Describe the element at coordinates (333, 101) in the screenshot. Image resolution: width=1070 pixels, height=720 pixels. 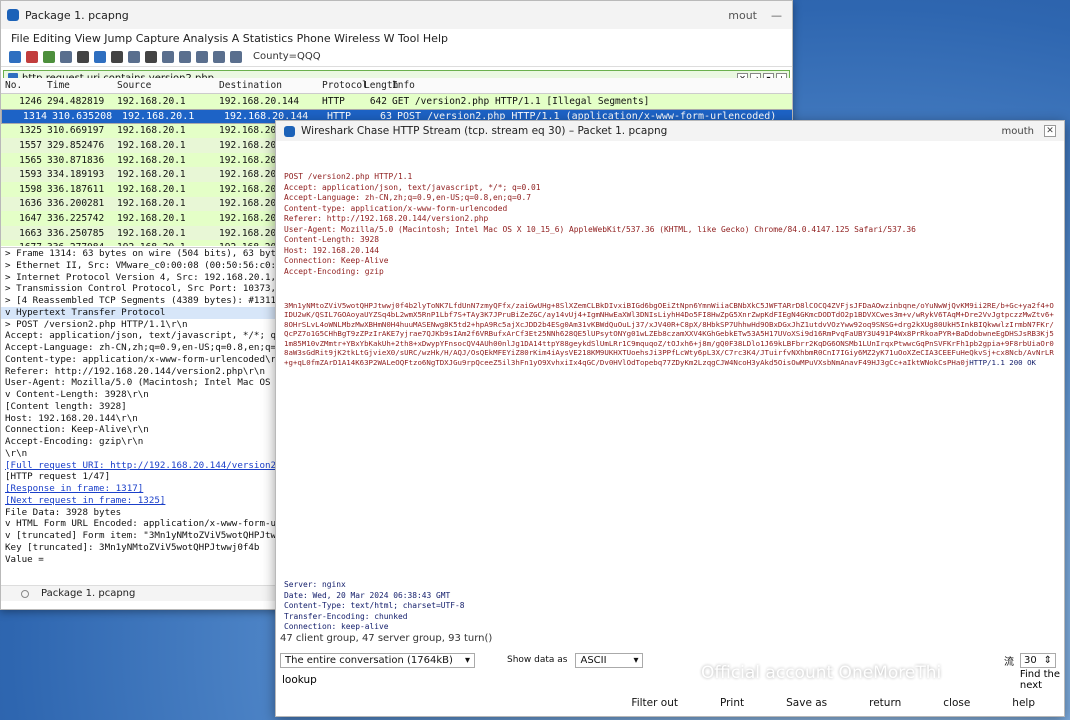
I see `packet-cell-proto: HTTP` at that location.